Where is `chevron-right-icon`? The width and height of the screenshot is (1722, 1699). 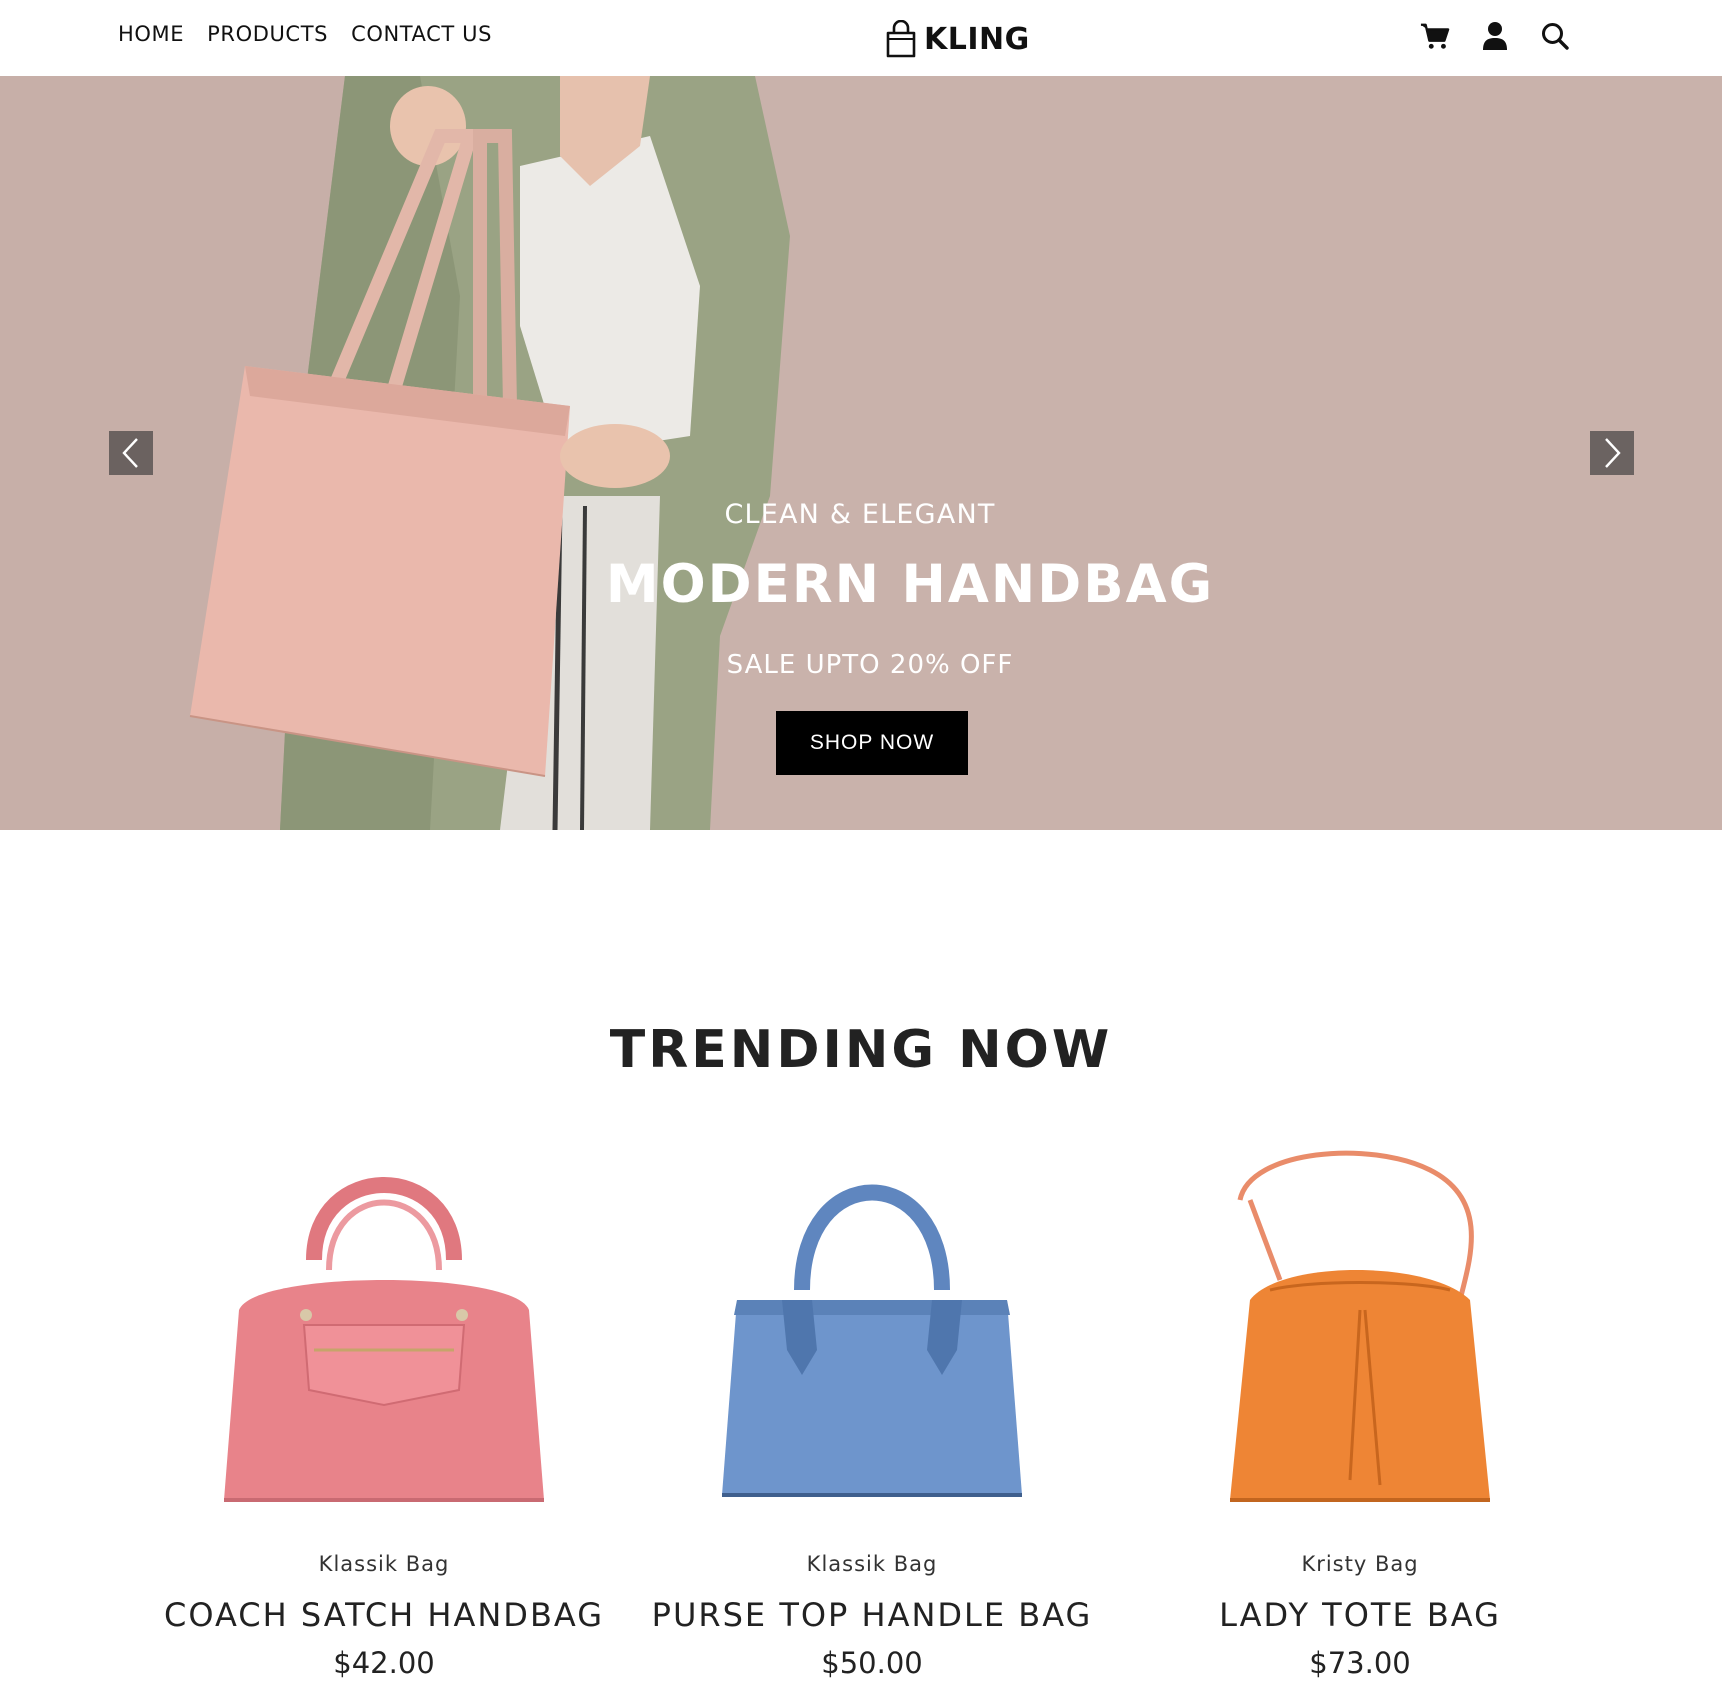
chevron-right-icon is located at coordinates (1613, 453).